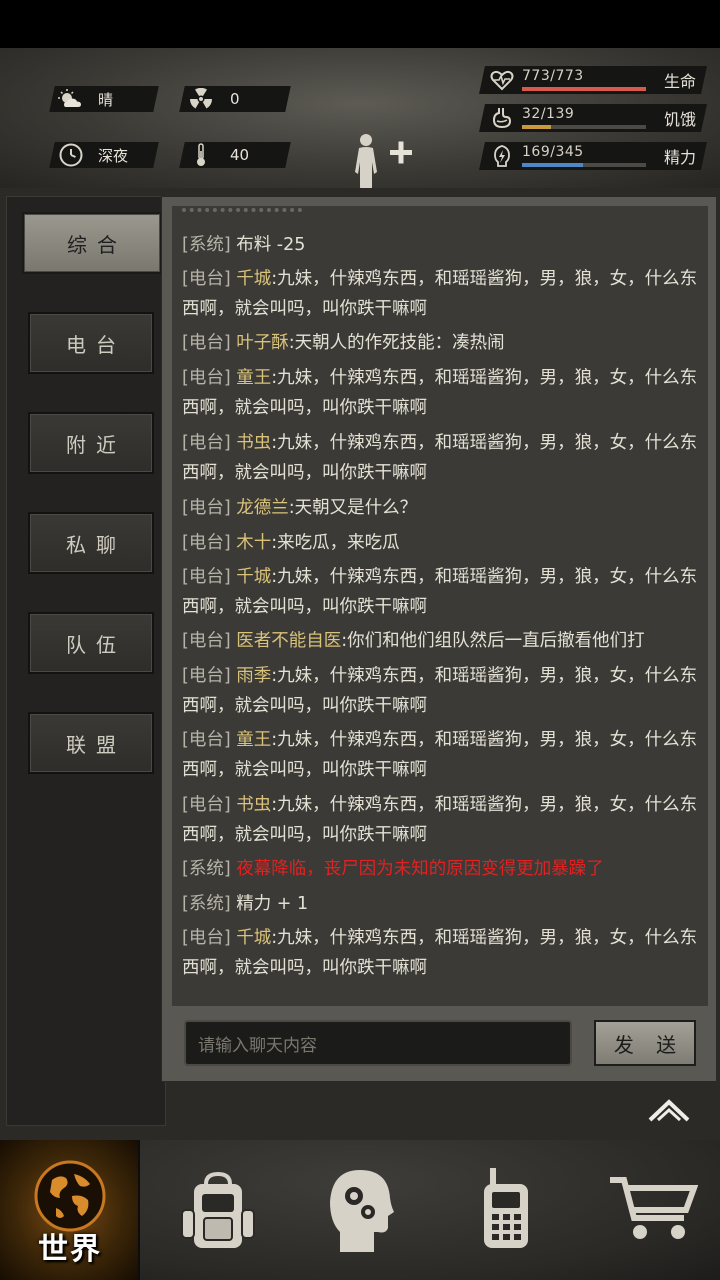 This screenshot has height=1280, width=720. I want to click on tab-general: 综合, so click(92, 243).